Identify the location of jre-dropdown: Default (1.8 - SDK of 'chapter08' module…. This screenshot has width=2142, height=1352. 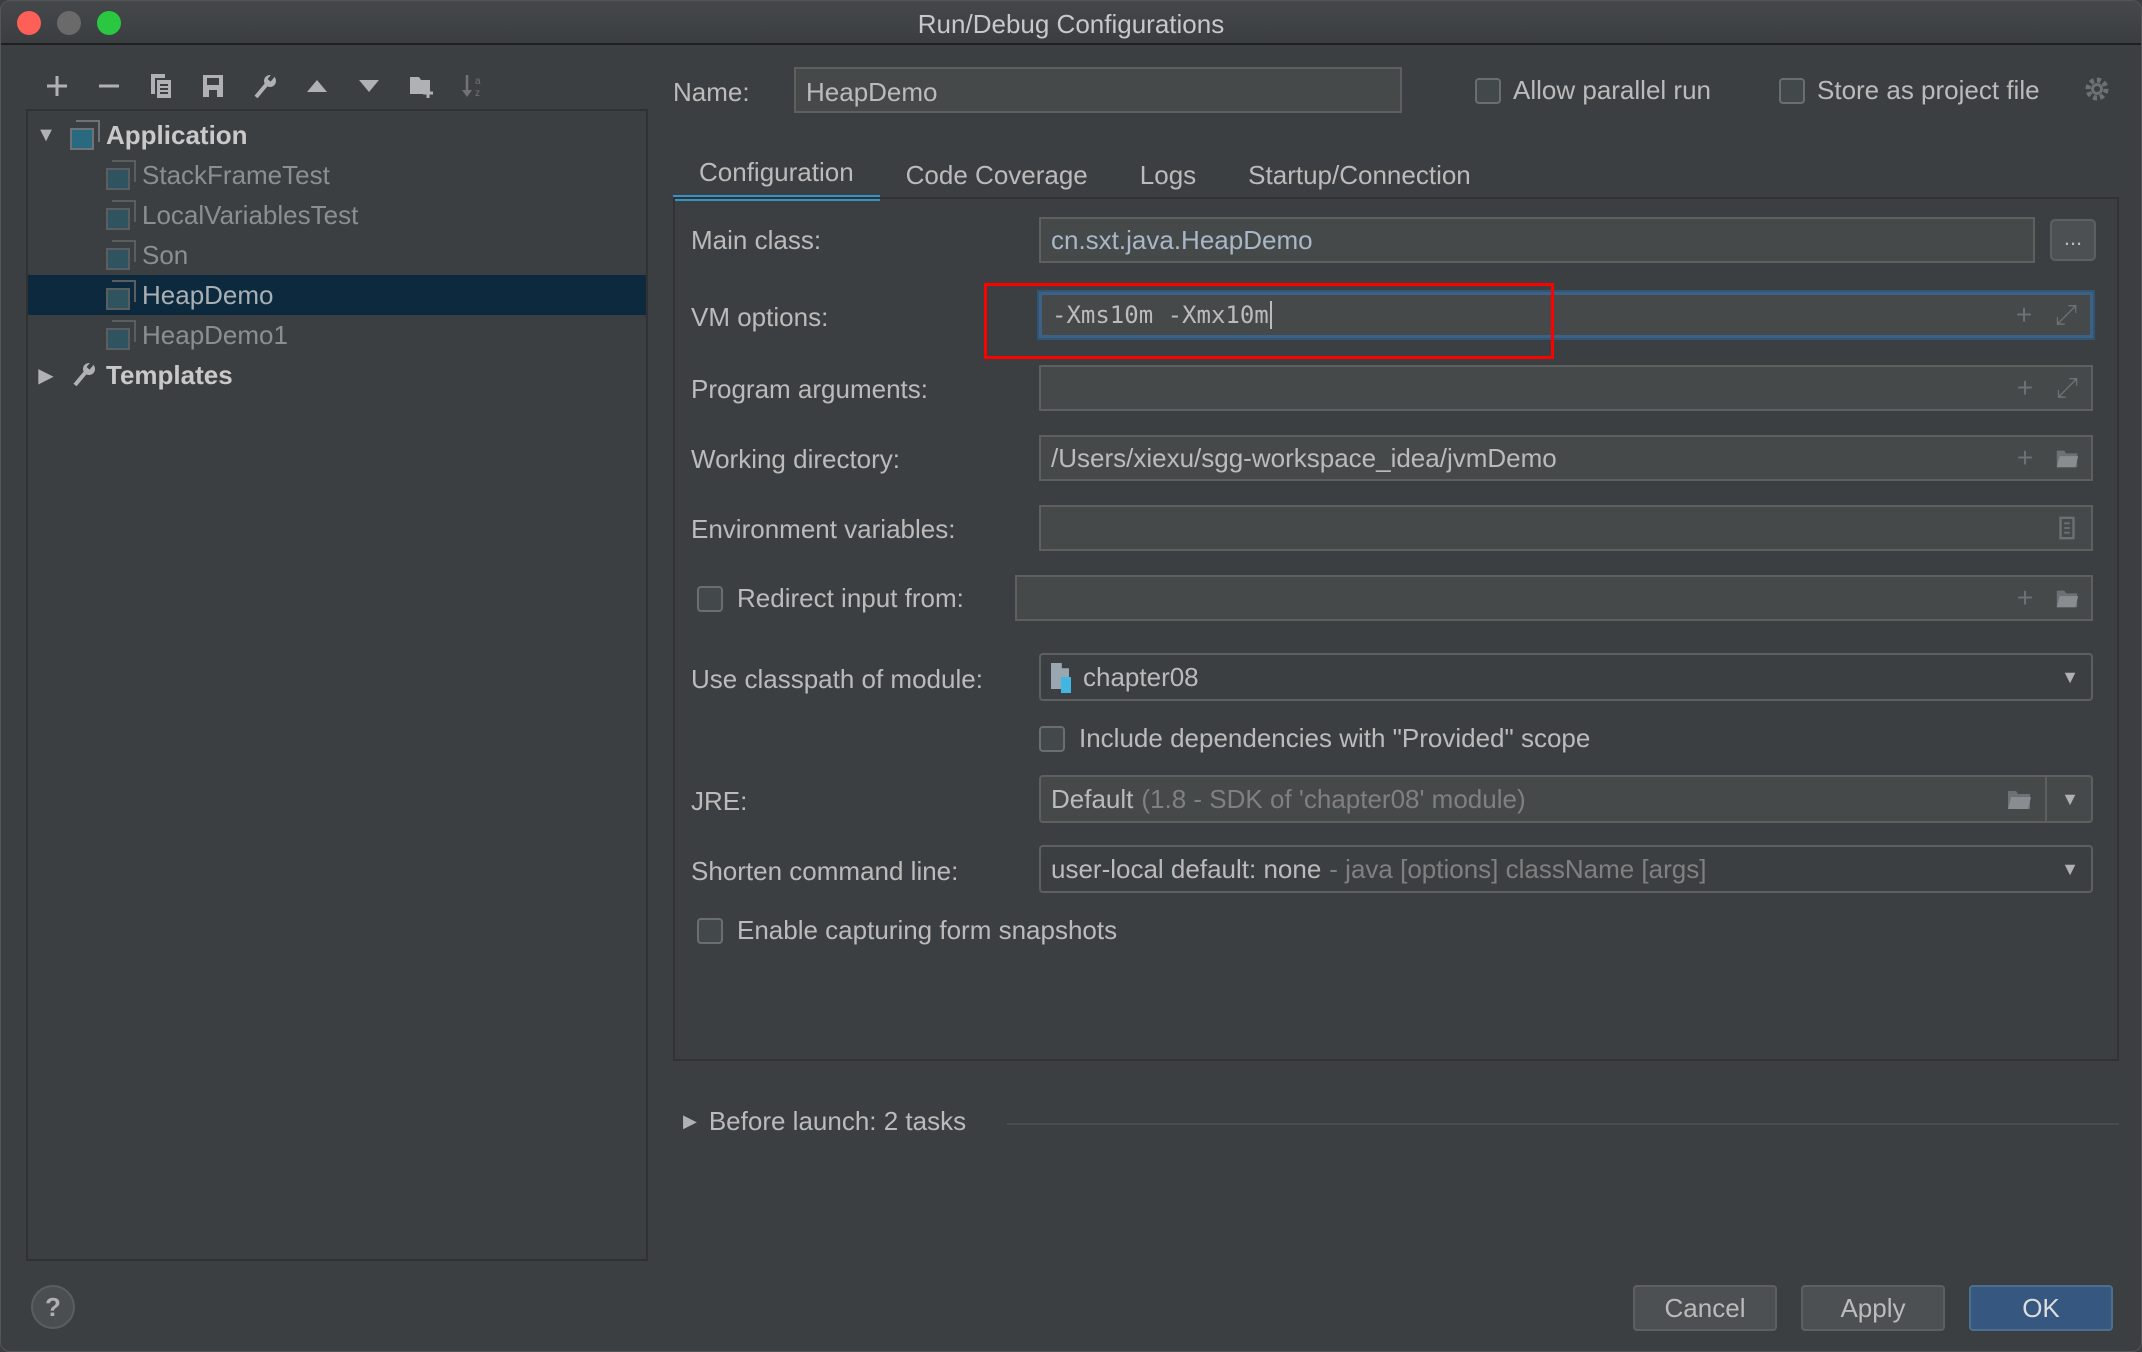
(1566, 799).